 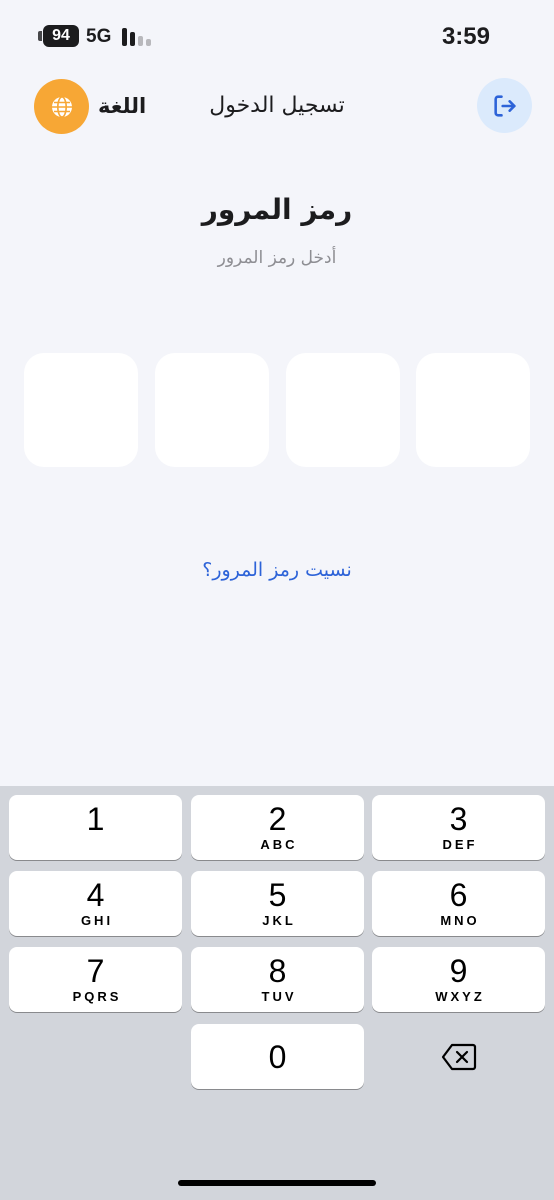 I want to click on key-digit: 0, so click(x=277, y=1057).